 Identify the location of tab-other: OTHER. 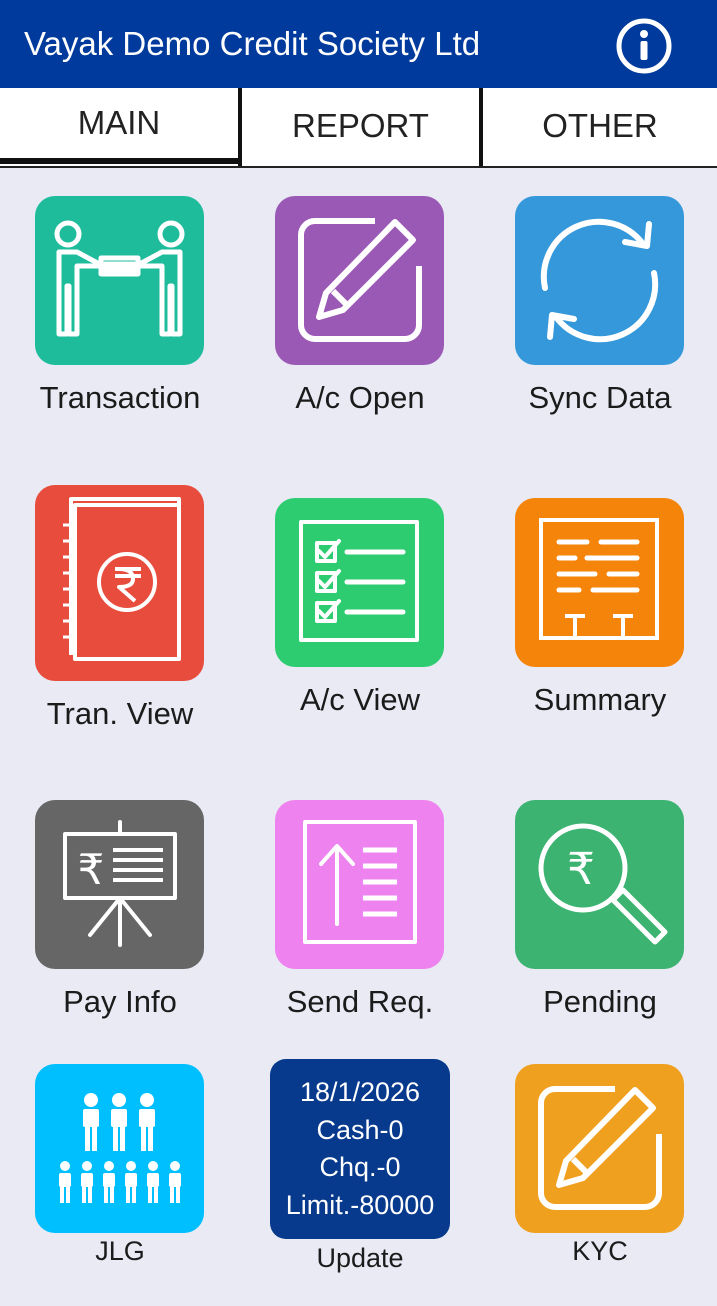
(600, 126).